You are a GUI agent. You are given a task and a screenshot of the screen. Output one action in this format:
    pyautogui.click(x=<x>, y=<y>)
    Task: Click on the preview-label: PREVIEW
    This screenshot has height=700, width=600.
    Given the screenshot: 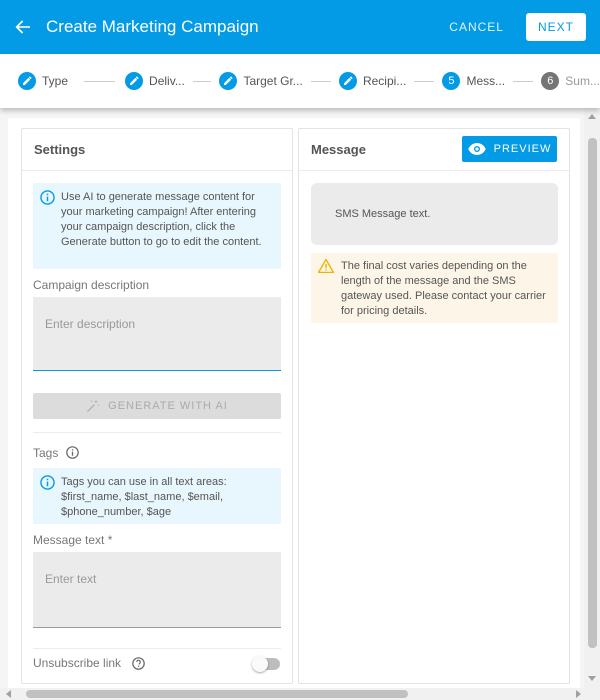 What is the action you would take?
    pyautogui.click(x=522, y=149)
    